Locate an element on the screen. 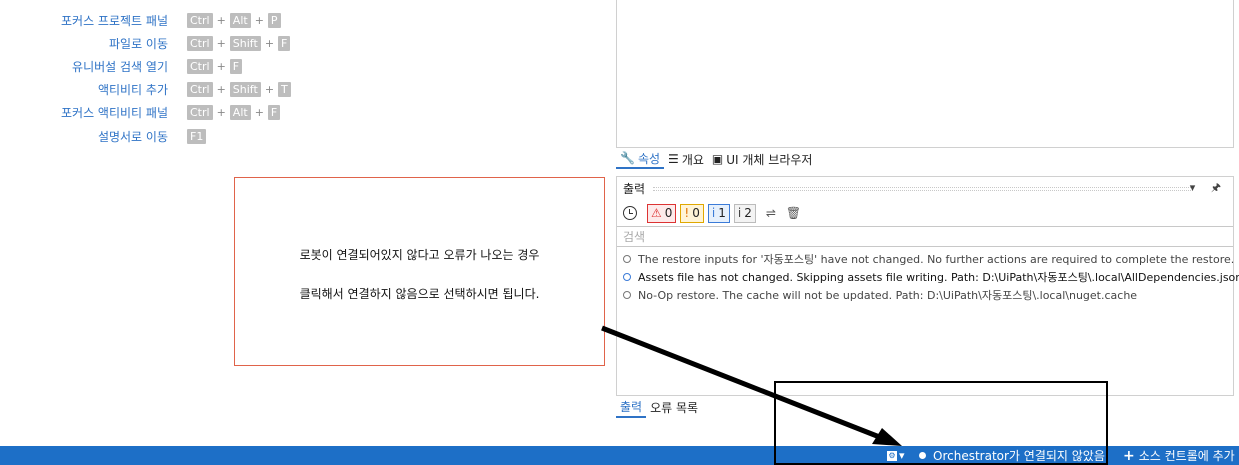 This screenshot has width=1239, height=465. tab-label: UI 개체 브라우저 is located at coordinates (769, 159).